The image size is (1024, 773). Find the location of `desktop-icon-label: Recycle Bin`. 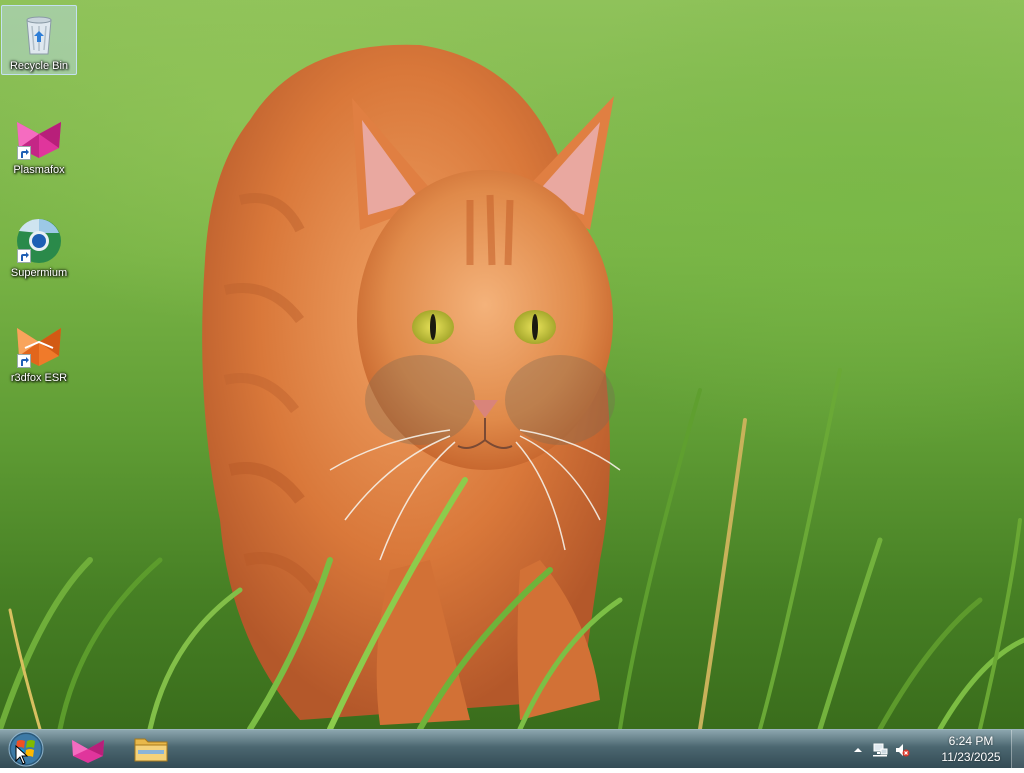

desktop-icon-label: Recycle Bin is located at coordinates (39, 66).